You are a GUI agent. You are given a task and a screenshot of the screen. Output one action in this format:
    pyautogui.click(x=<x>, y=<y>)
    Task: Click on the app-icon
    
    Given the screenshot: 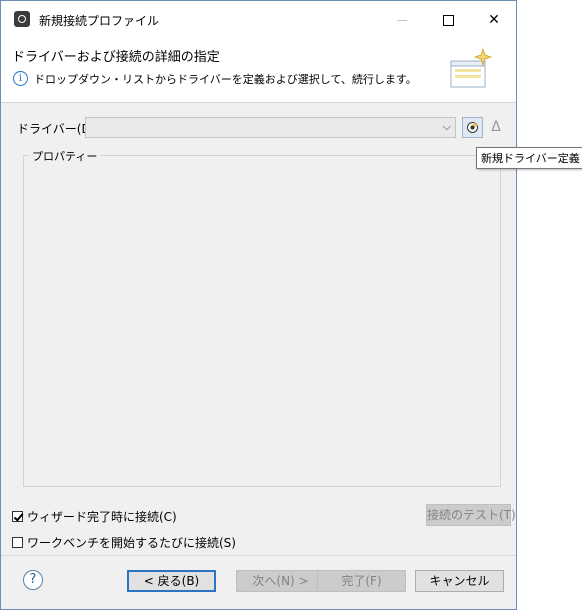 What is the action you would take?
    pyautogui.click(x=22, y=19)
    